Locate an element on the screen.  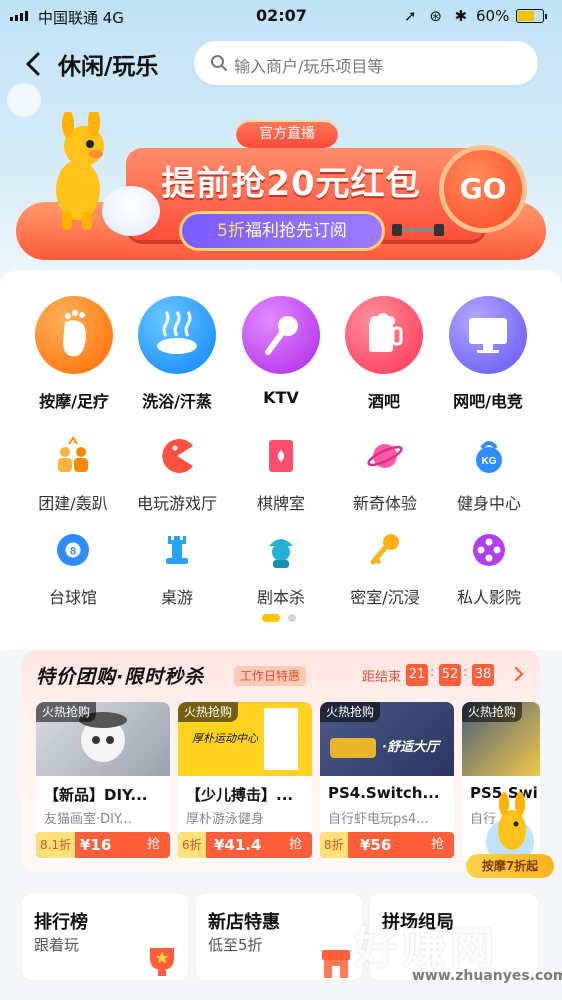
promo-label: 按摩7折起 is located at coordinates (510, 866).